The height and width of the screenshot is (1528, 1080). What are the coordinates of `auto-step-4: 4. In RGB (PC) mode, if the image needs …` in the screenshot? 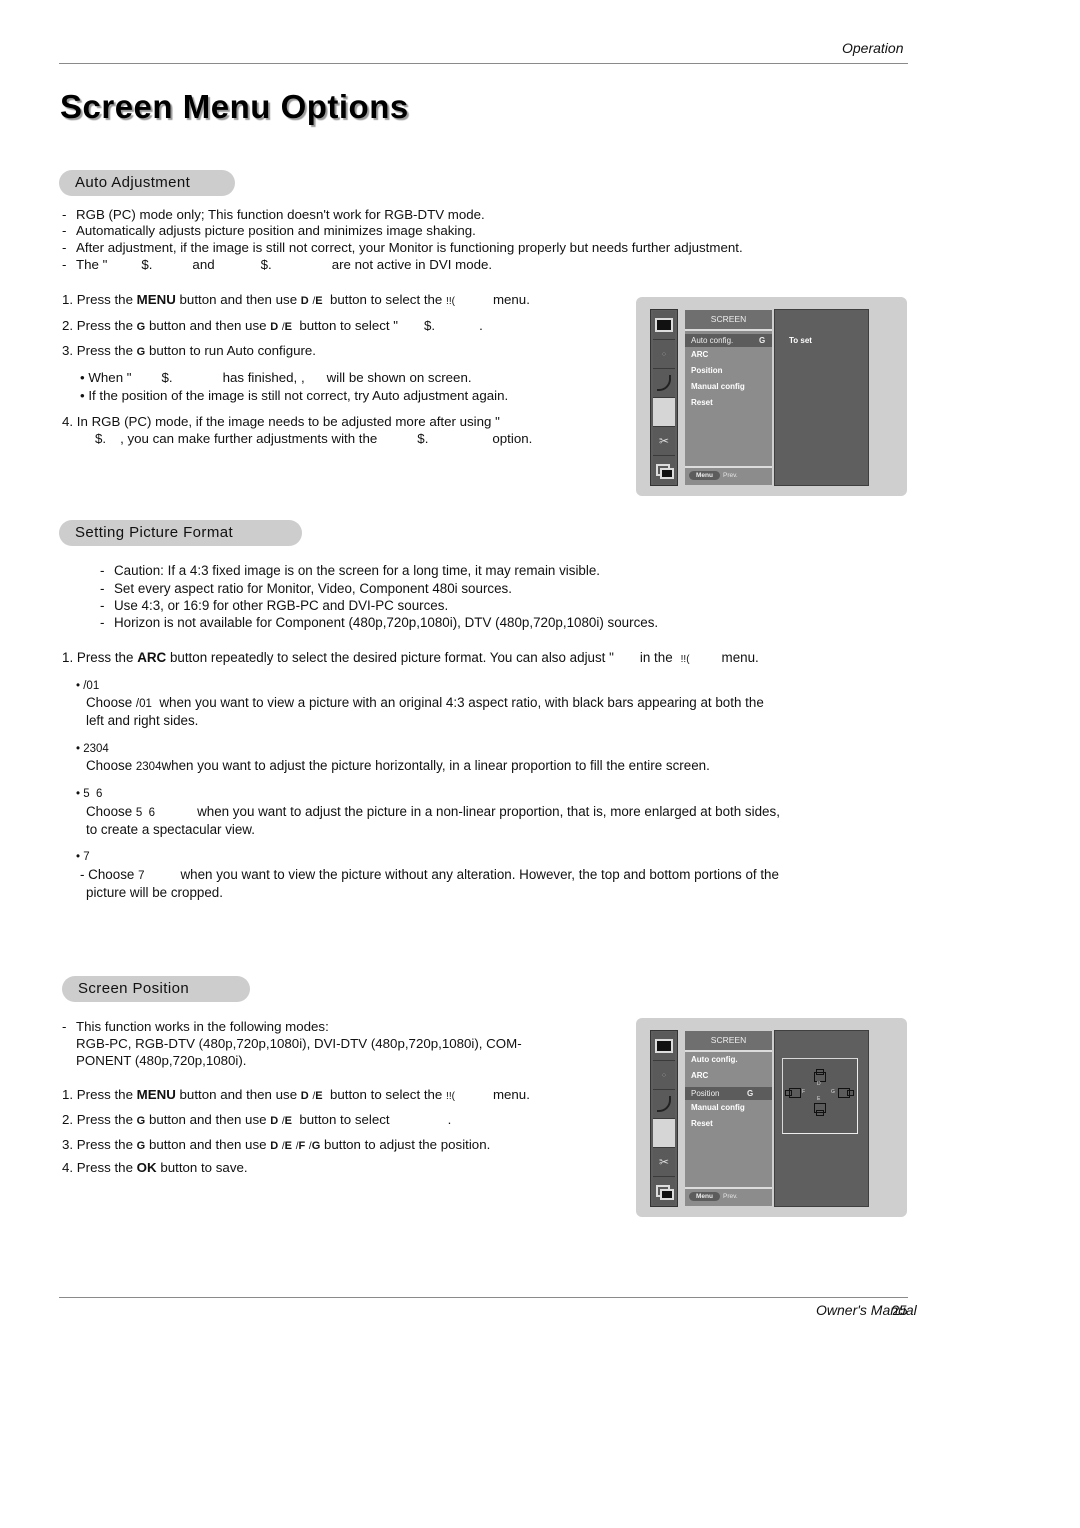 It's located at (281, 421).